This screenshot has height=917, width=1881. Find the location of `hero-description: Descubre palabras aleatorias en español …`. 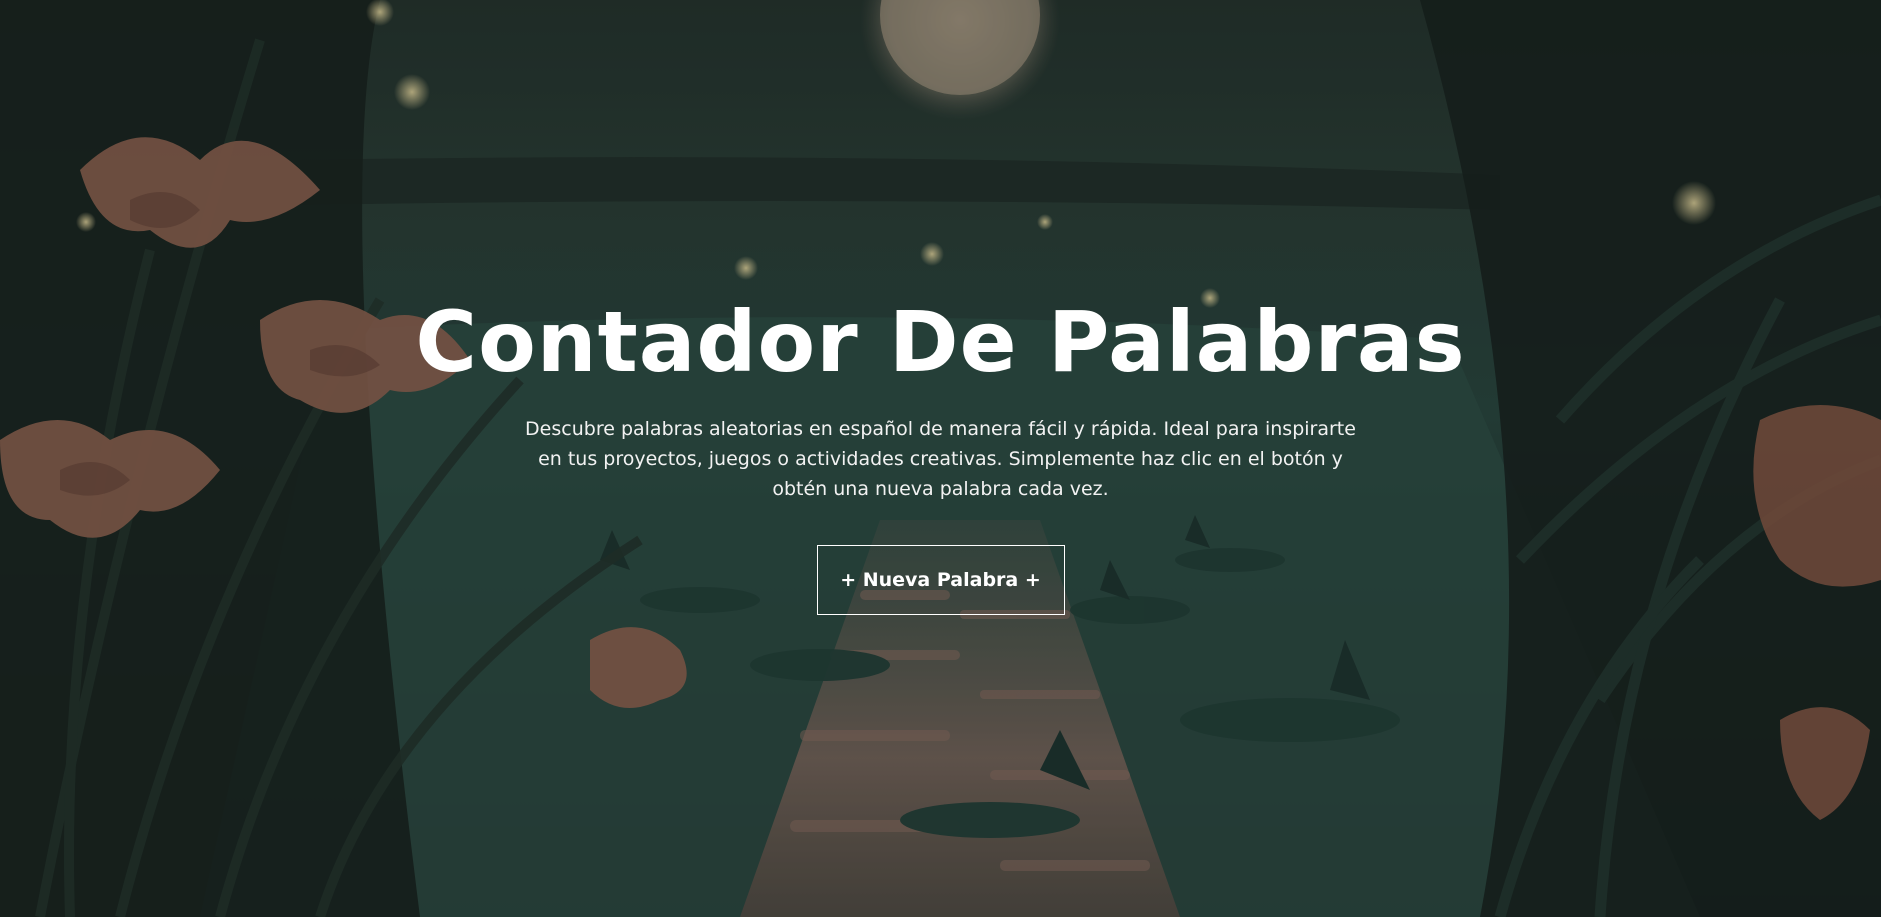

hero-description: Descubre palabras aleatorias en español … is located at coordinates (940, 459).